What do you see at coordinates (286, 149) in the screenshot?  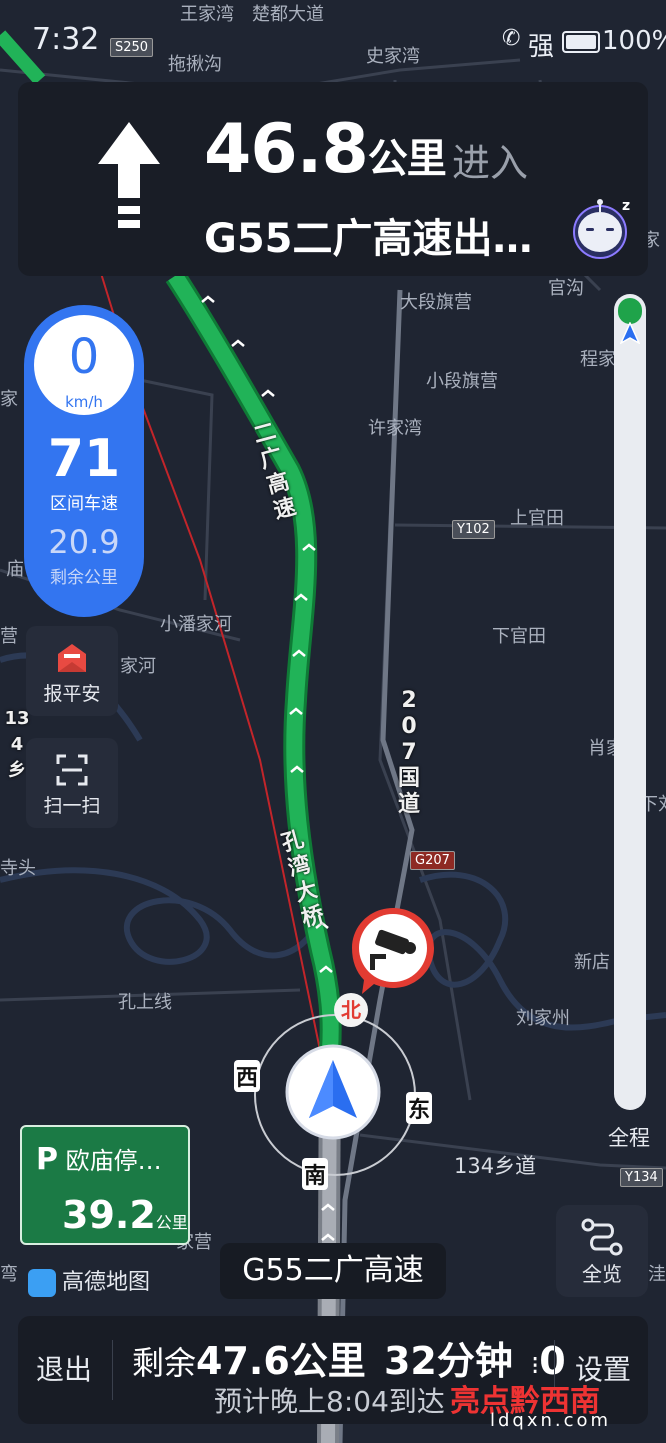 I see `guidance-distance-value: 46.8` at bounding box center [286, 149].